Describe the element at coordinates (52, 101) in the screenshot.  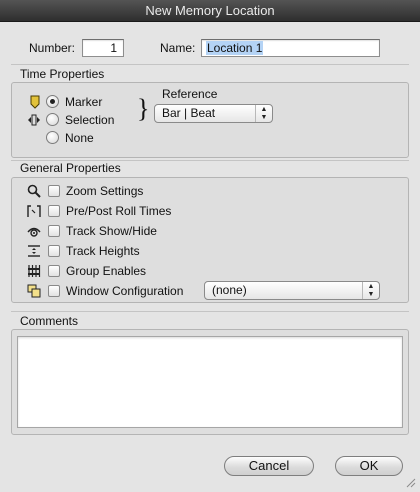
I see `marker-radio` at that location.